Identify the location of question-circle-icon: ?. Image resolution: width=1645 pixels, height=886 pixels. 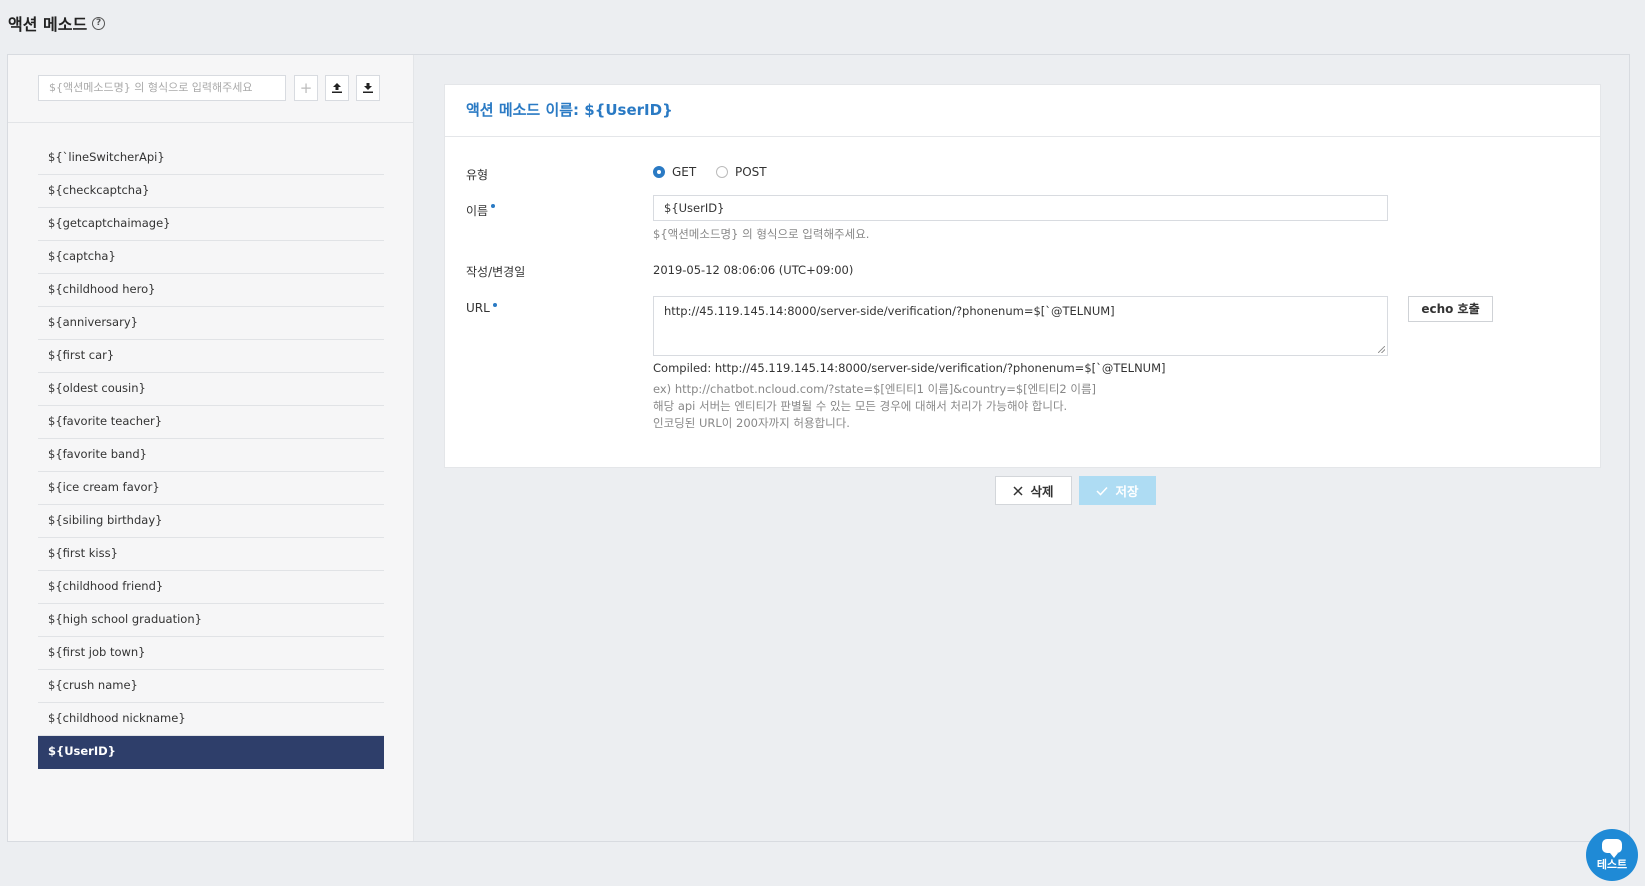
(99, 23).